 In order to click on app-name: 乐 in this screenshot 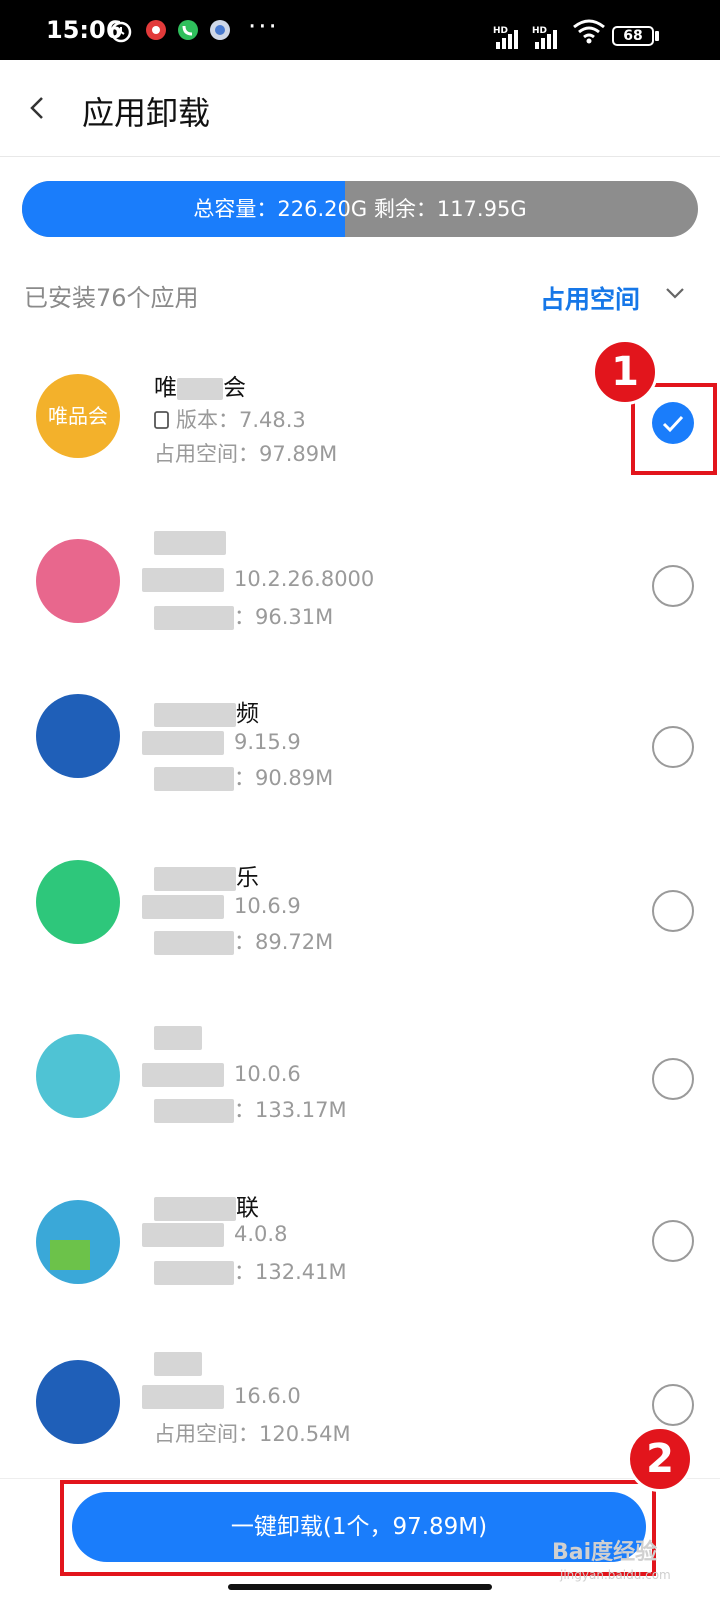, I will do `click(206, 875)`.